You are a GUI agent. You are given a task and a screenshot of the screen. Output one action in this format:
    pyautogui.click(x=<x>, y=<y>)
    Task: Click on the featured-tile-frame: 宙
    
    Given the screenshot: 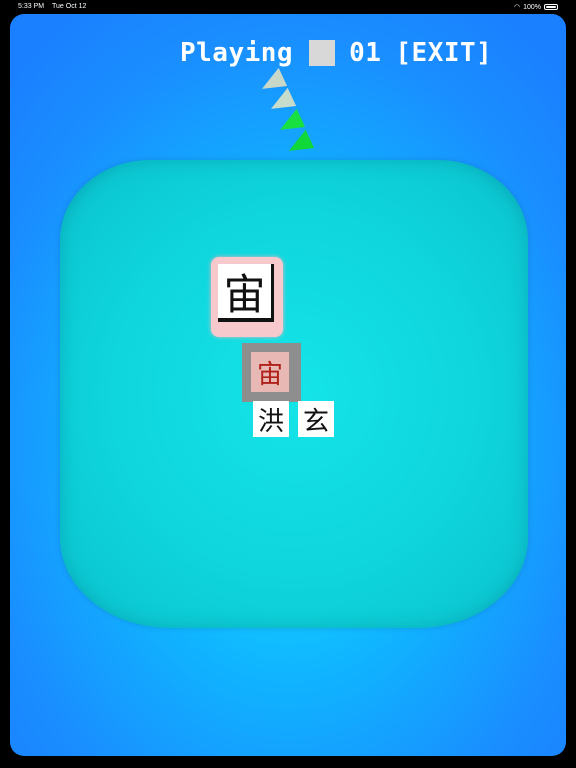 What is the action you would take?
    pyautogui.click(x=247, y=297)
    